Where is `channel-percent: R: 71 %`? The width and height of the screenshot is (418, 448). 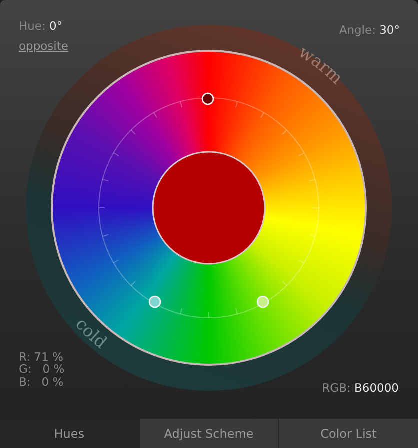
channel-percent: R: 71 % is located at coordinates (41, 357).